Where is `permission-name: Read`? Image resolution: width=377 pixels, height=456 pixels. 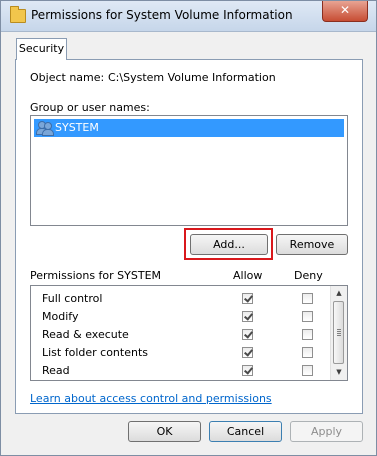 permission-name: Read is located at coordinates (56, 370).